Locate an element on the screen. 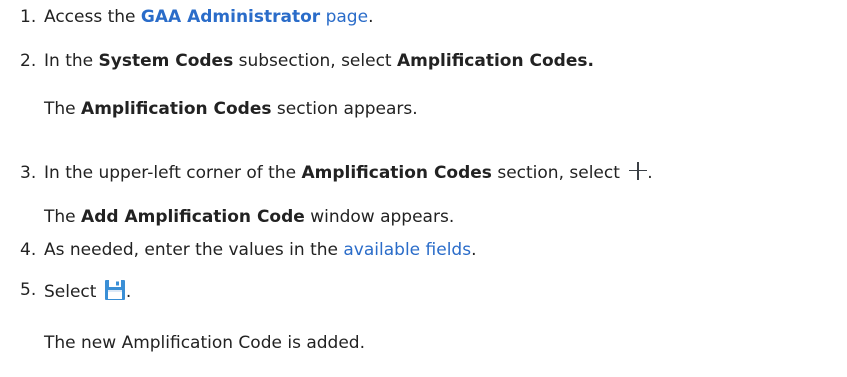  amplification-codes-term: Amplification Codes is located at coordinates (396, 173).